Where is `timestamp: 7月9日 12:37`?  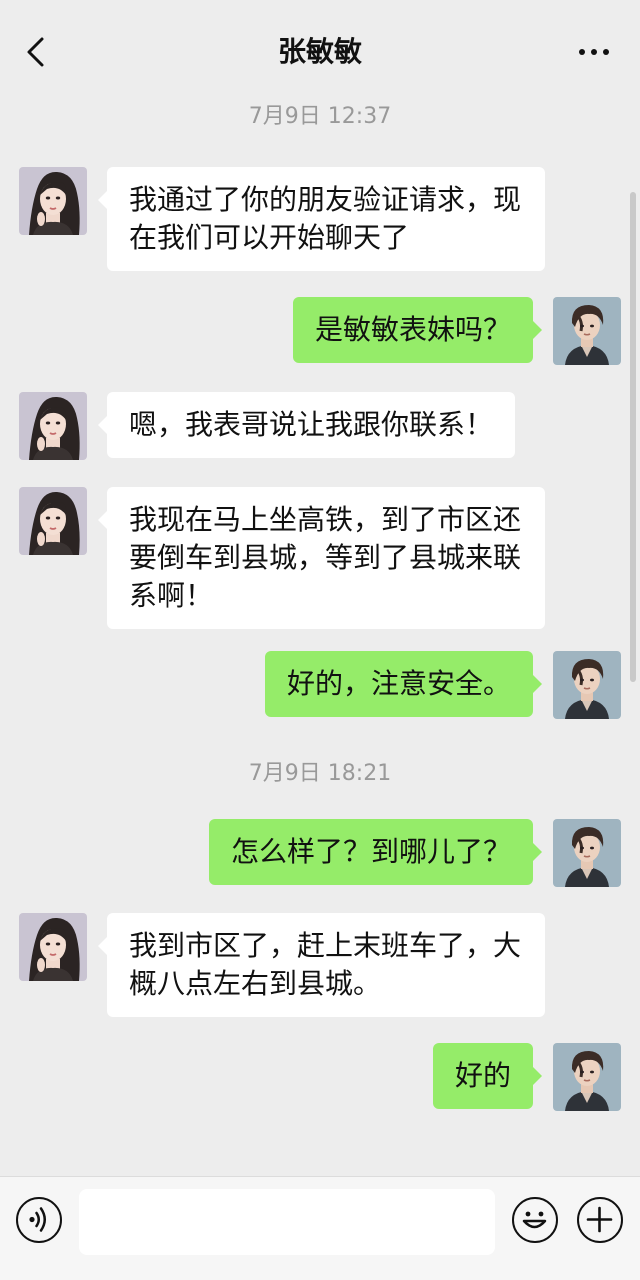
timestamp: 7月9日 12:37 is located at coordinates (320, 116).